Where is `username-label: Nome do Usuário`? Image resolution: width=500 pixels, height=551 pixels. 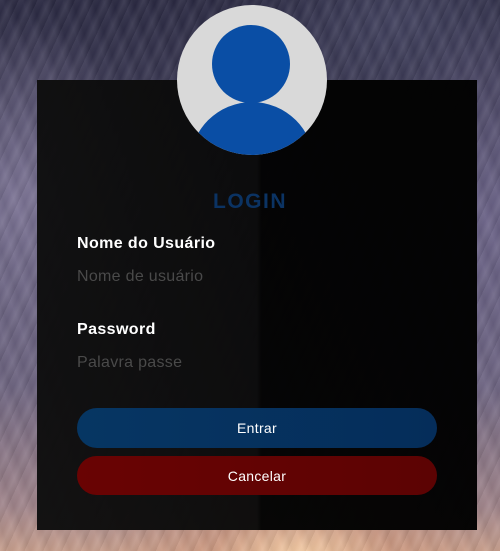 username-label: Nome do Usuário is located at coordinates (146, 243).